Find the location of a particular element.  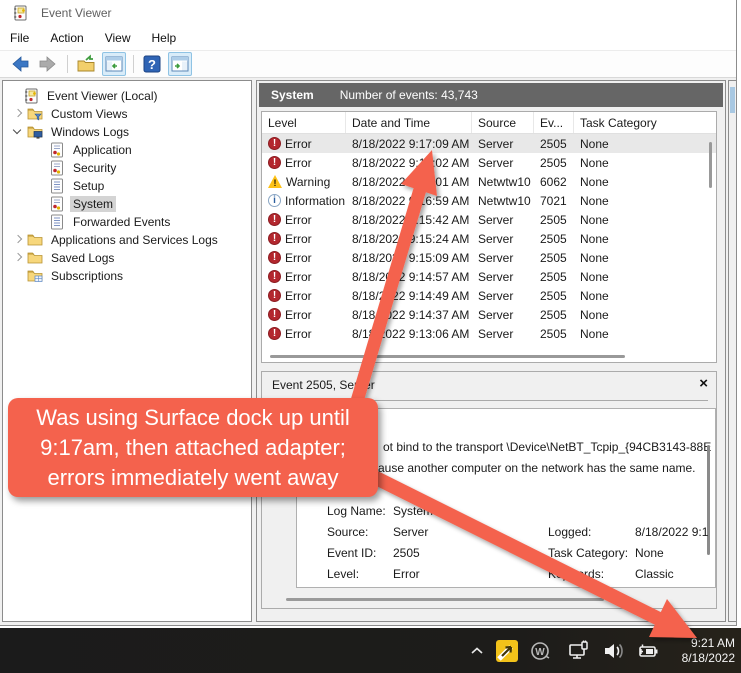

action-pane-scroll-fragment is located at coordinates (732, 100).